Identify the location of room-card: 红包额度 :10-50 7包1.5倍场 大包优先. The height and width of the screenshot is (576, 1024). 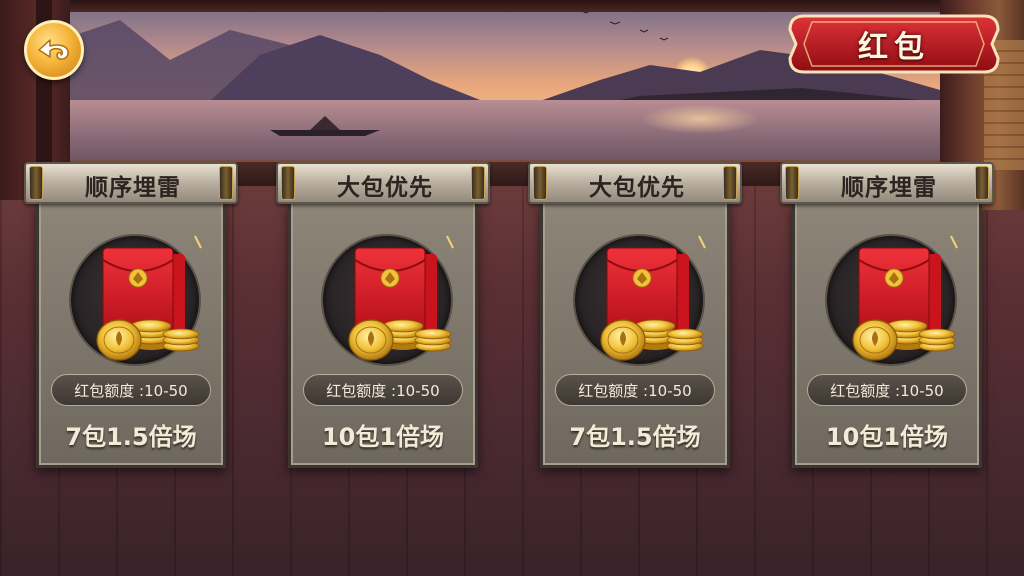
(635, 317).